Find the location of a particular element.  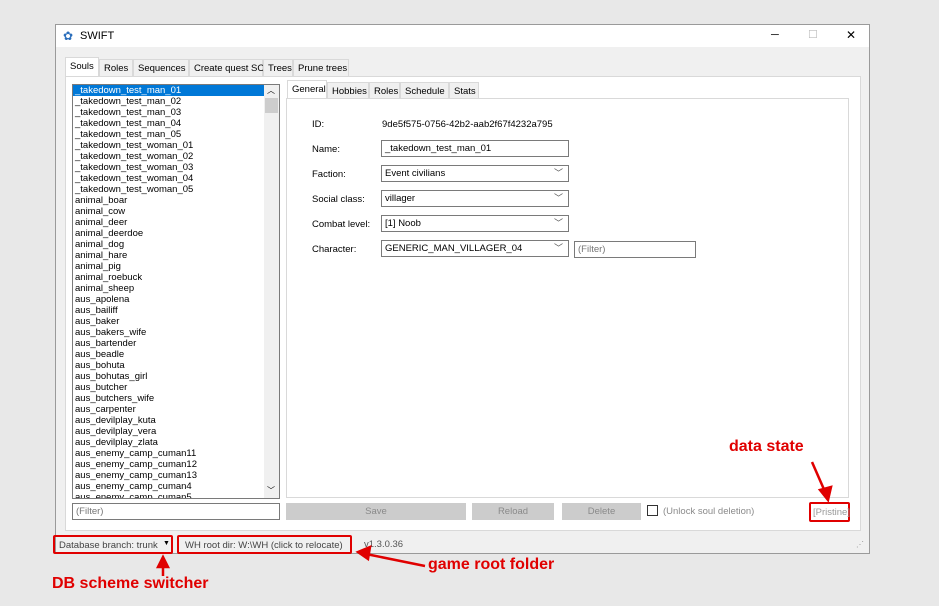

annotation-db-switcher: DB scheme switcher is located at coordinates (130, 583).